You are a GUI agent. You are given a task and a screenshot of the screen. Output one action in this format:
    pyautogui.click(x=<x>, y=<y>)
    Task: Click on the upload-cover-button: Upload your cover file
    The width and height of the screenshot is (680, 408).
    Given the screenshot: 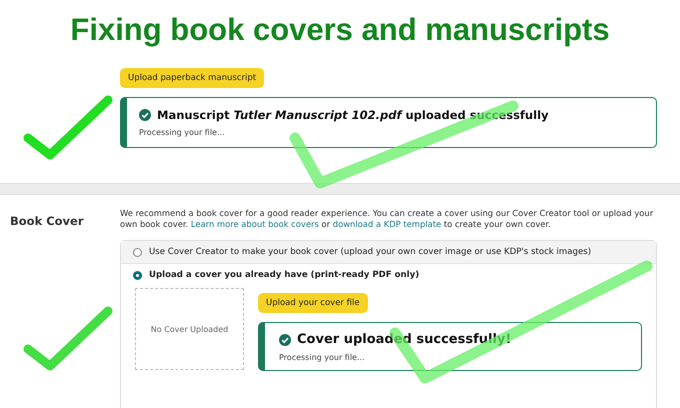 What is the action you would take?
    pyautogui.click(x=313, y=303)
    